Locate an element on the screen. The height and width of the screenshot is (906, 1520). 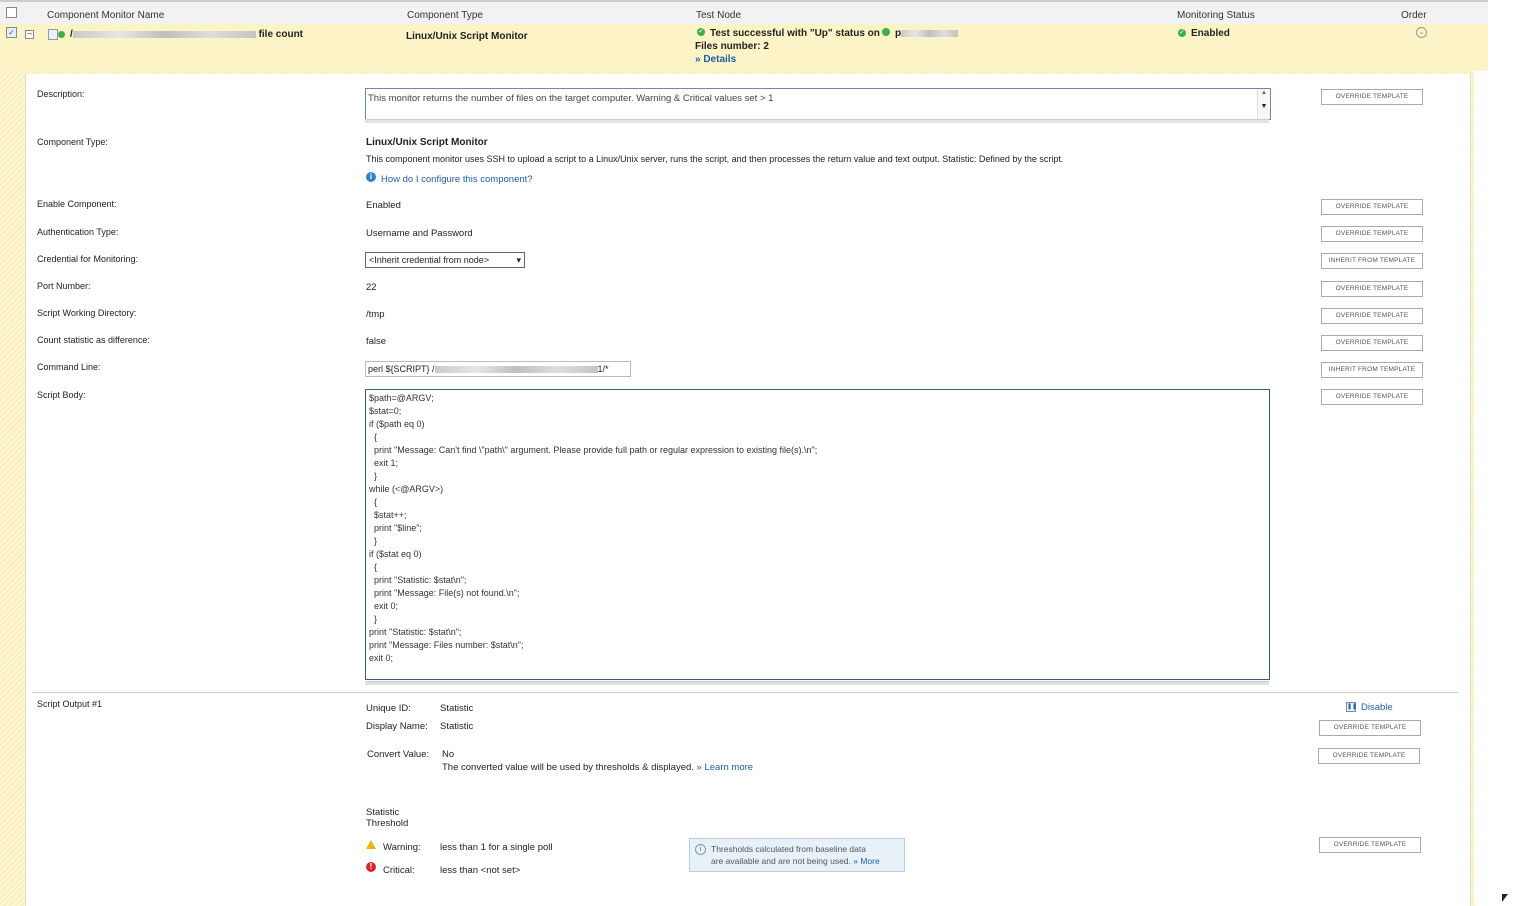
critical-value: less than <not set> is located at coordinates (480, 870).